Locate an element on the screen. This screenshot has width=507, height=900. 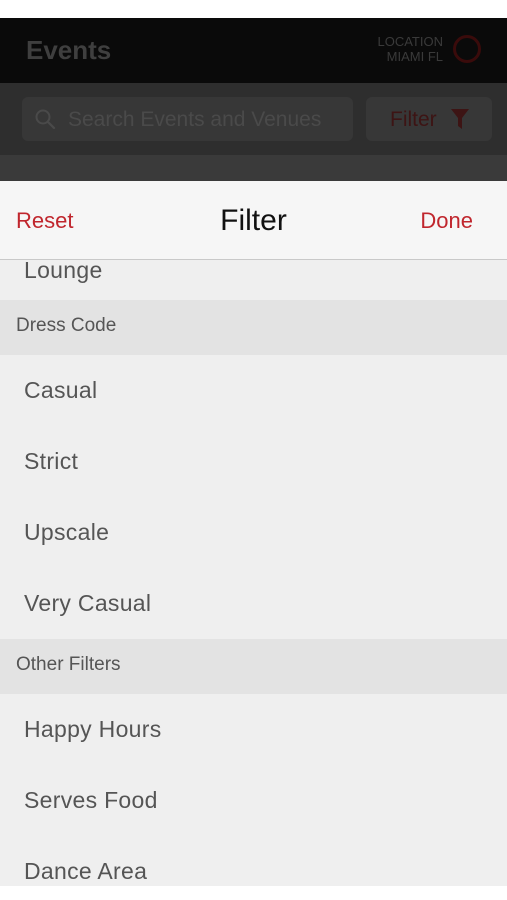
list-item-label: Lounge is located at coordinates (63, 270).